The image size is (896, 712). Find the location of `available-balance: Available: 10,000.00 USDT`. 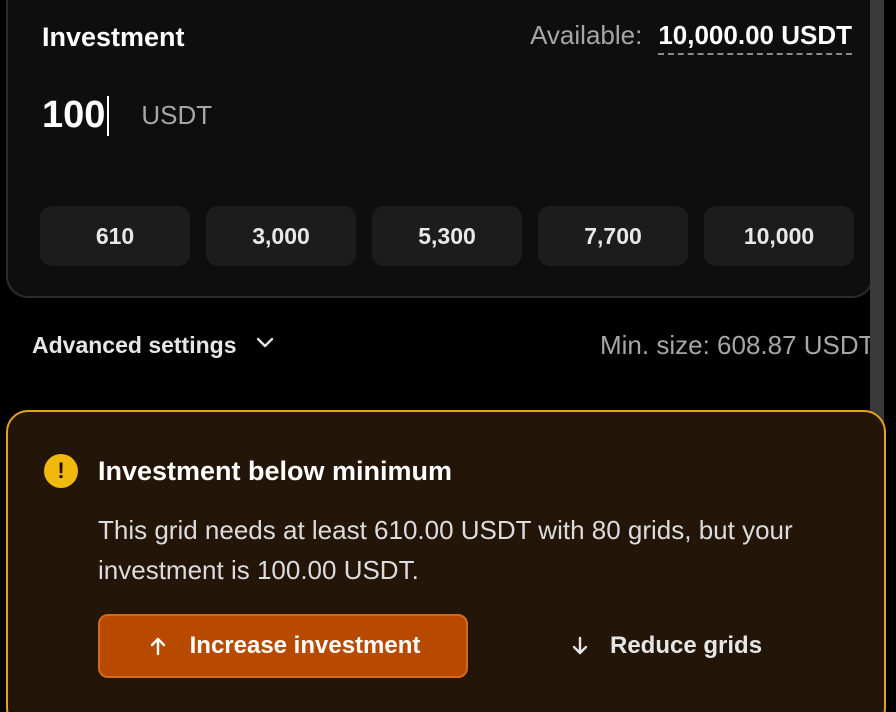

available-balance: Available: 10,000.00 USDT is located at coordinates (691, 37).